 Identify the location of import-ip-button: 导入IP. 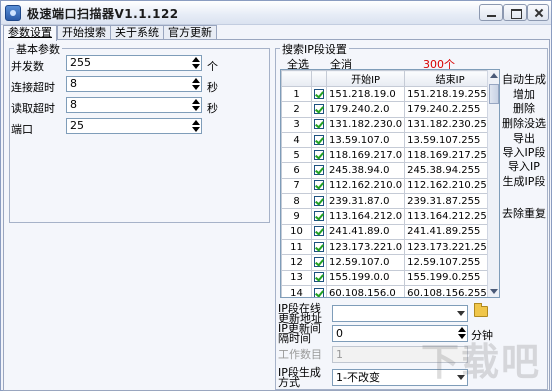
(524, 166).